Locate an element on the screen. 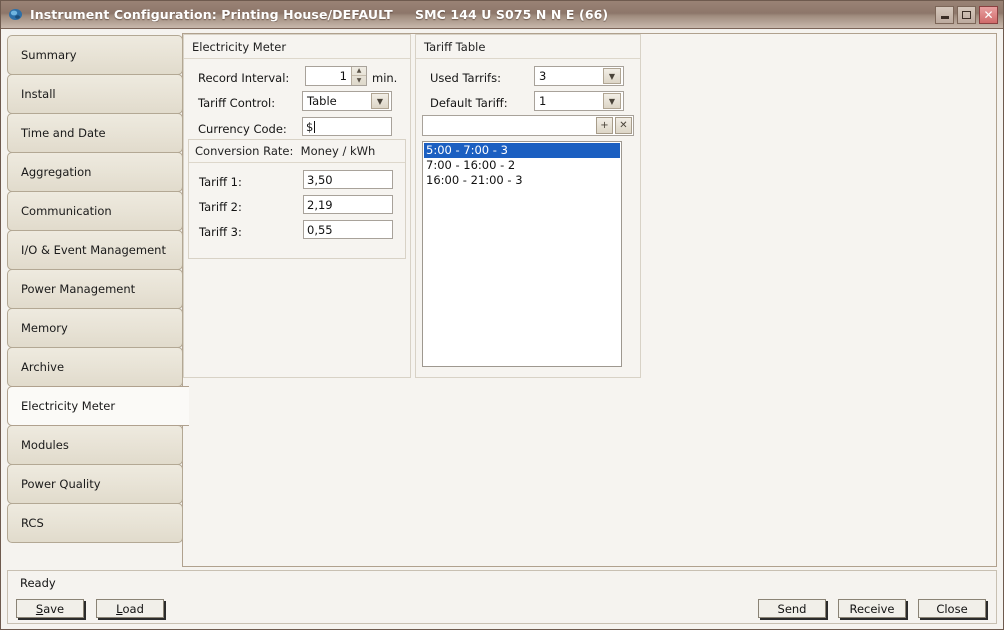  add-tariff-button: + is located at coordinates (604, 125).